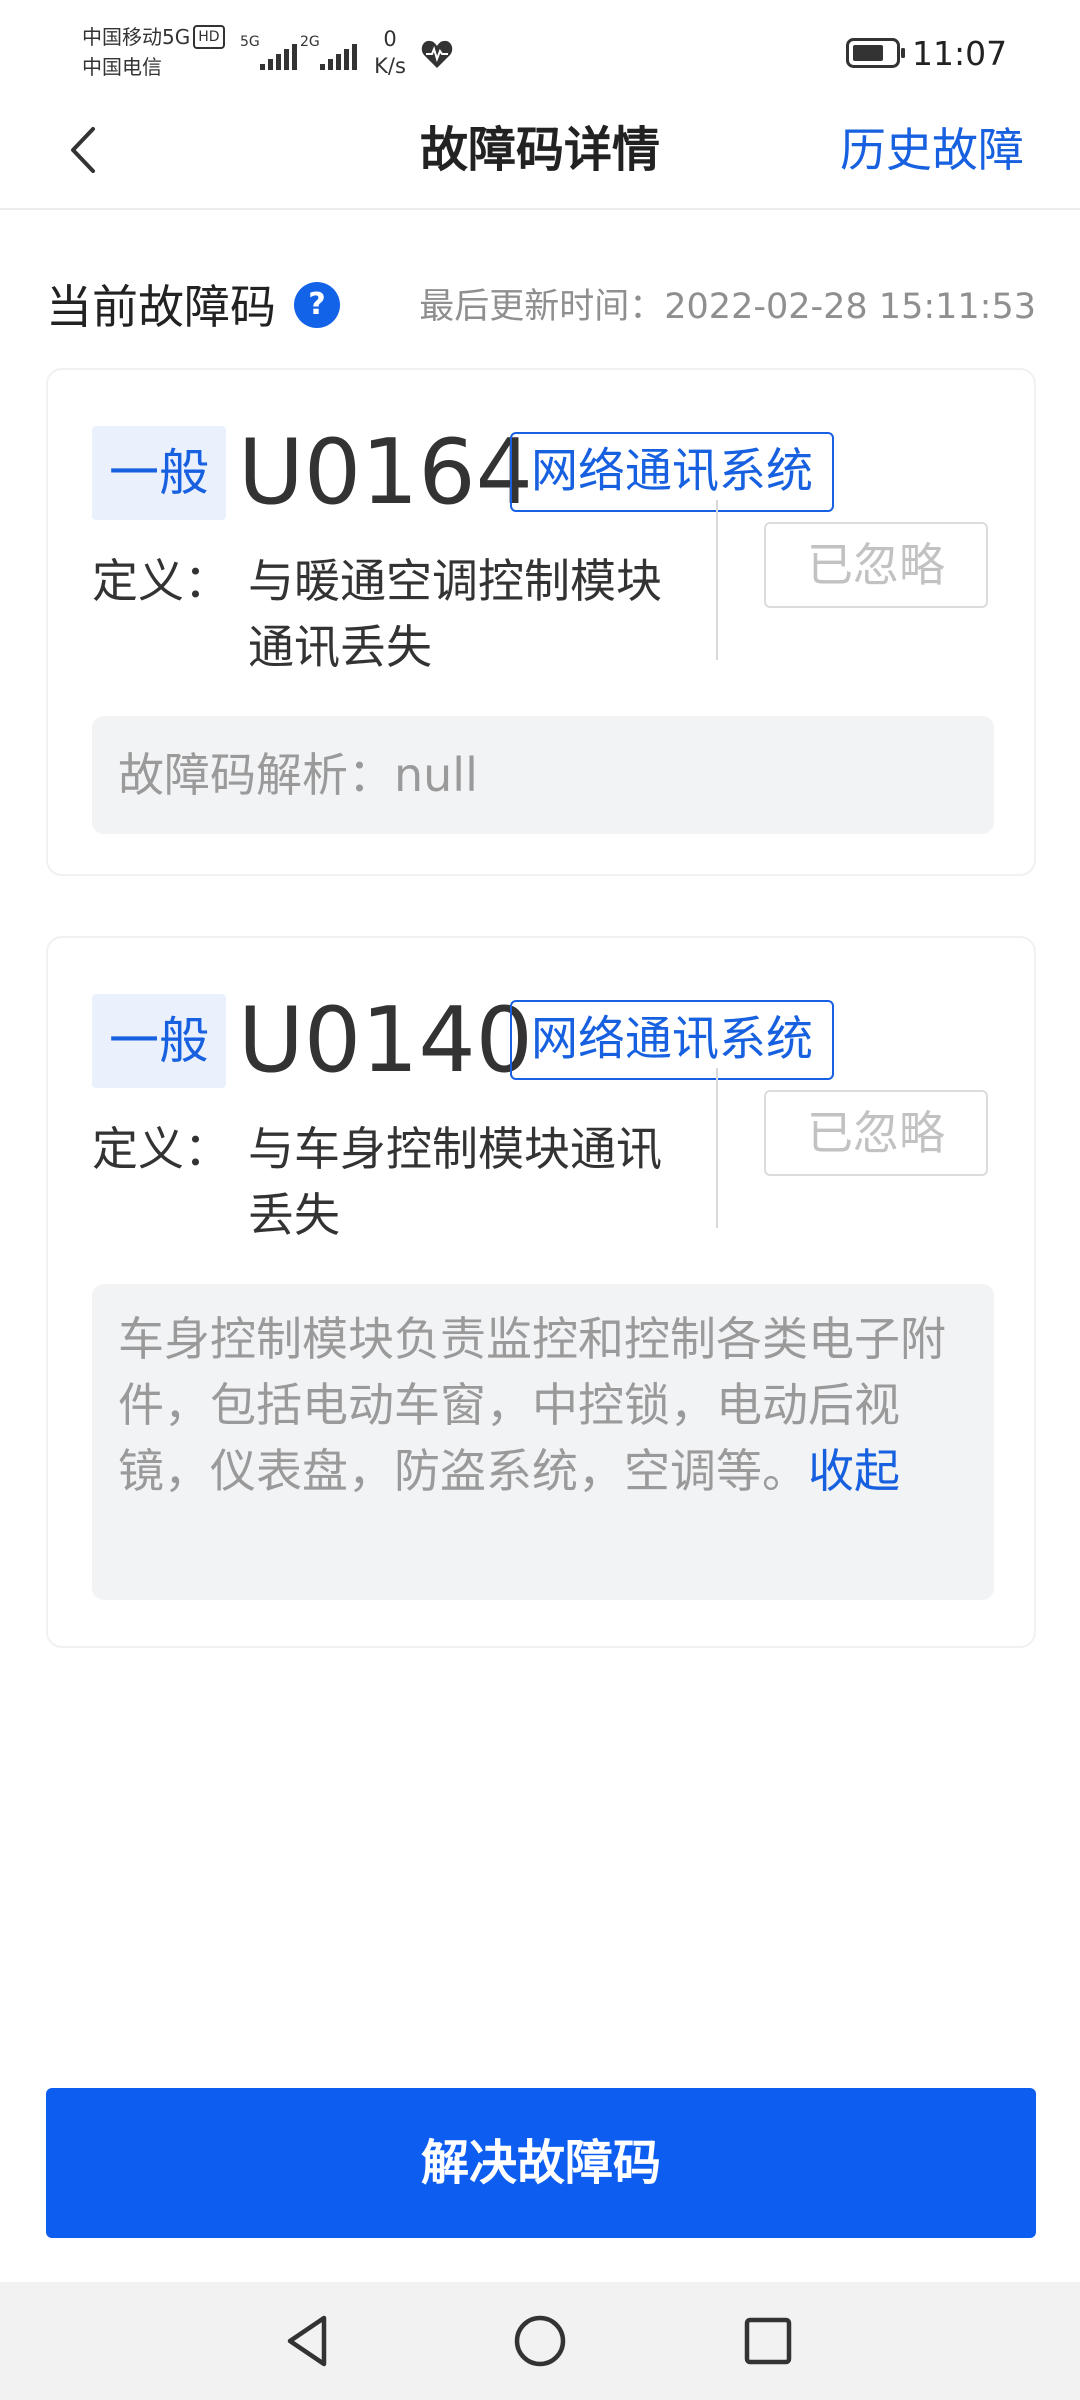 The height and width of the screenshot is (2400, 1080). I want to click on signal-1-tag: 5G, so click(250, 42).